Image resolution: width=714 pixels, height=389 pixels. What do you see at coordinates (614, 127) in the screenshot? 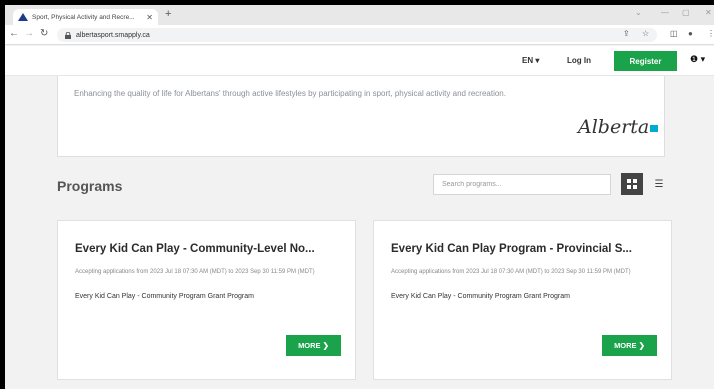
I see `alberta-logo-text: Alberta` at bounding box center [614, 127].